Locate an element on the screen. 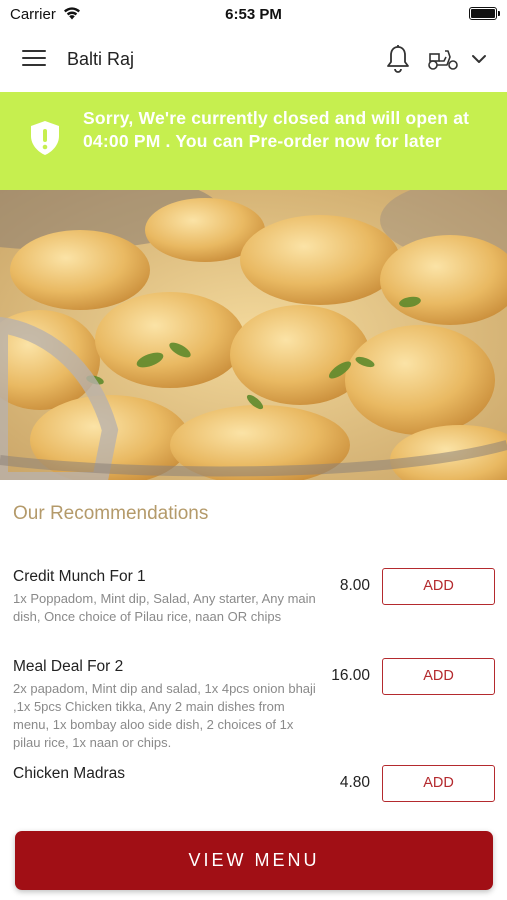 The width and height of the screenshot is (507, 900). app-header: Balti Raj is located at coordinates (253, 60).